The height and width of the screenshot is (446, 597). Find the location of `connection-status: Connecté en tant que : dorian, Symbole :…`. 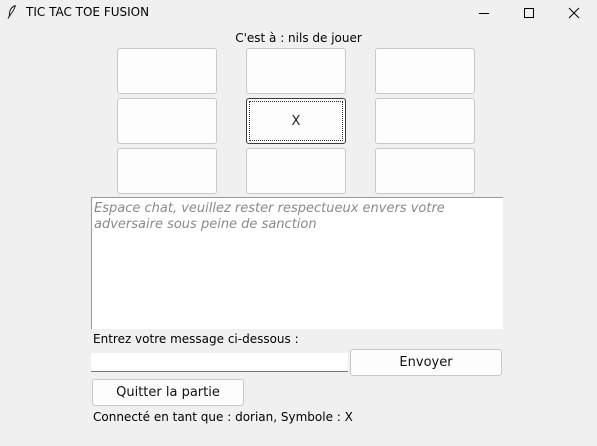

connection-status: Connecté en tant que : dorian, Symbole :… is located at coordinates (223, 417).